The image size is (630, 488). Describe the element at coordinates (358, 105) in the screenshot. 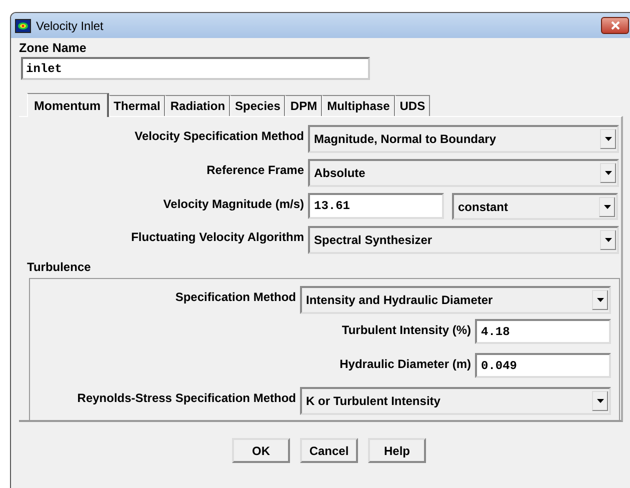

I see `tab: Multiphase` at that location.